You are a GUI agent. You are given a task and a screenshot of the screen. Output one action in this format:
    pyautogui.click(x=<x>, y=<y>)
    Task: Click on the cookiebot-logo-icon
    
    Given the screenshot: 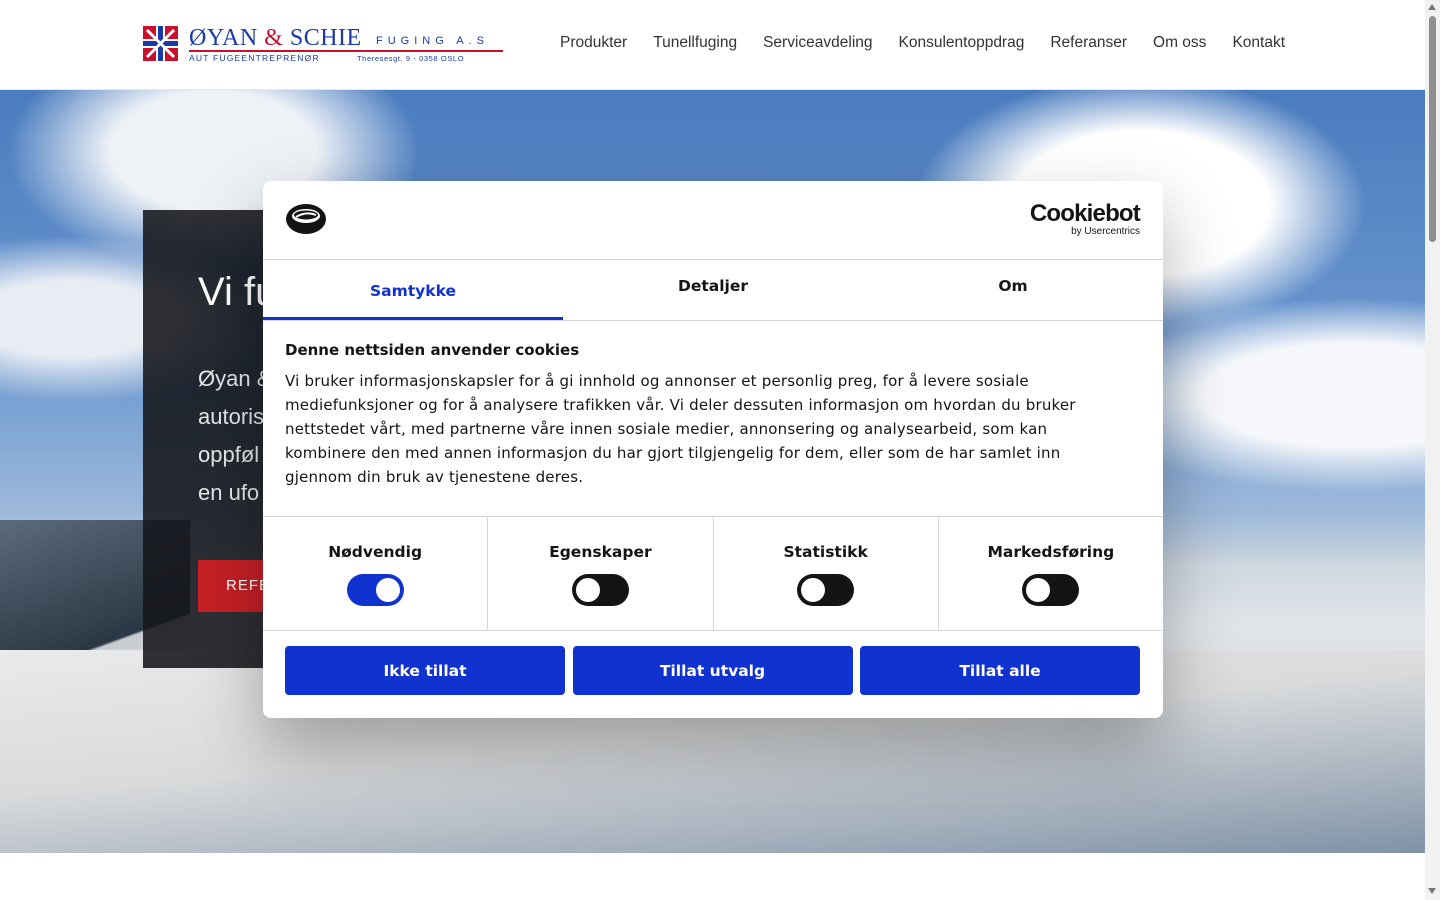 What is the action you would take?
    pyautogui.click(x=306, y=221)
    